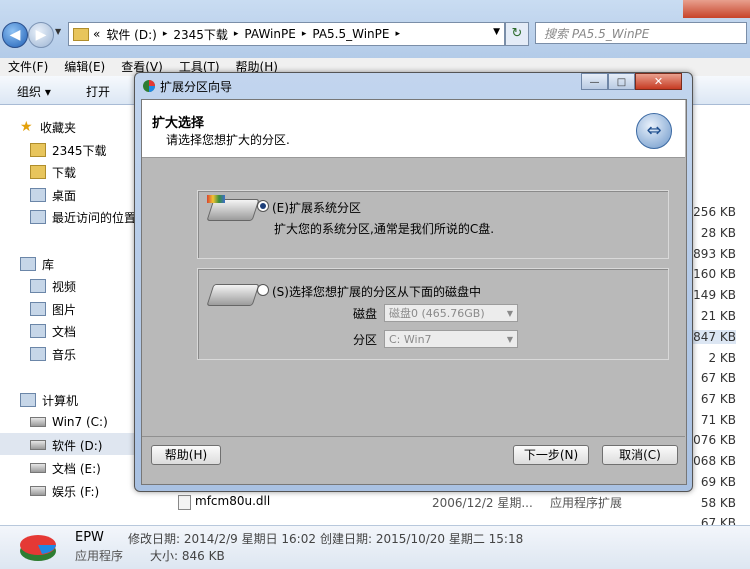 This screenshot has width=750, height=569. Describe the element at coordinates (718, 503) in the screenshot. I see `file-size: 58 KB` at that location.